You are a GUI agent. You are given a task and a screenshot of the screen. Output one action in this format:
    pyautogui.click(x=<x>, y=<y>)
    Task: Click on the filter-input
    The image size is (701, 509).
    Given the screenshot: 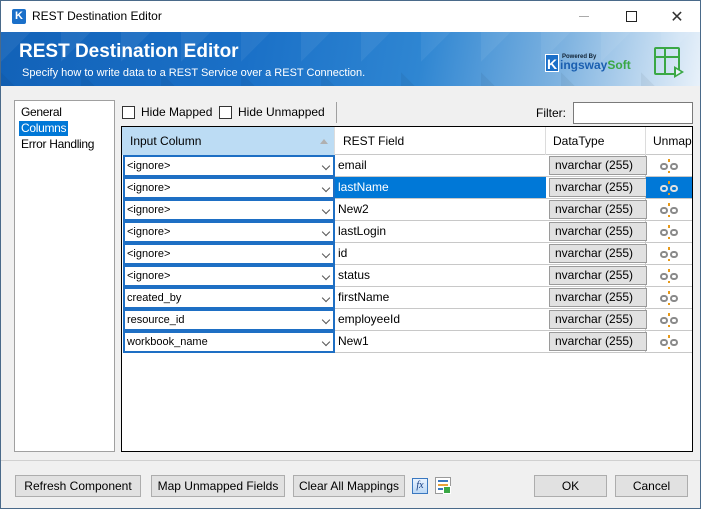 What is the action you would take?
    pyautogui.click(x=633, y=113)
    